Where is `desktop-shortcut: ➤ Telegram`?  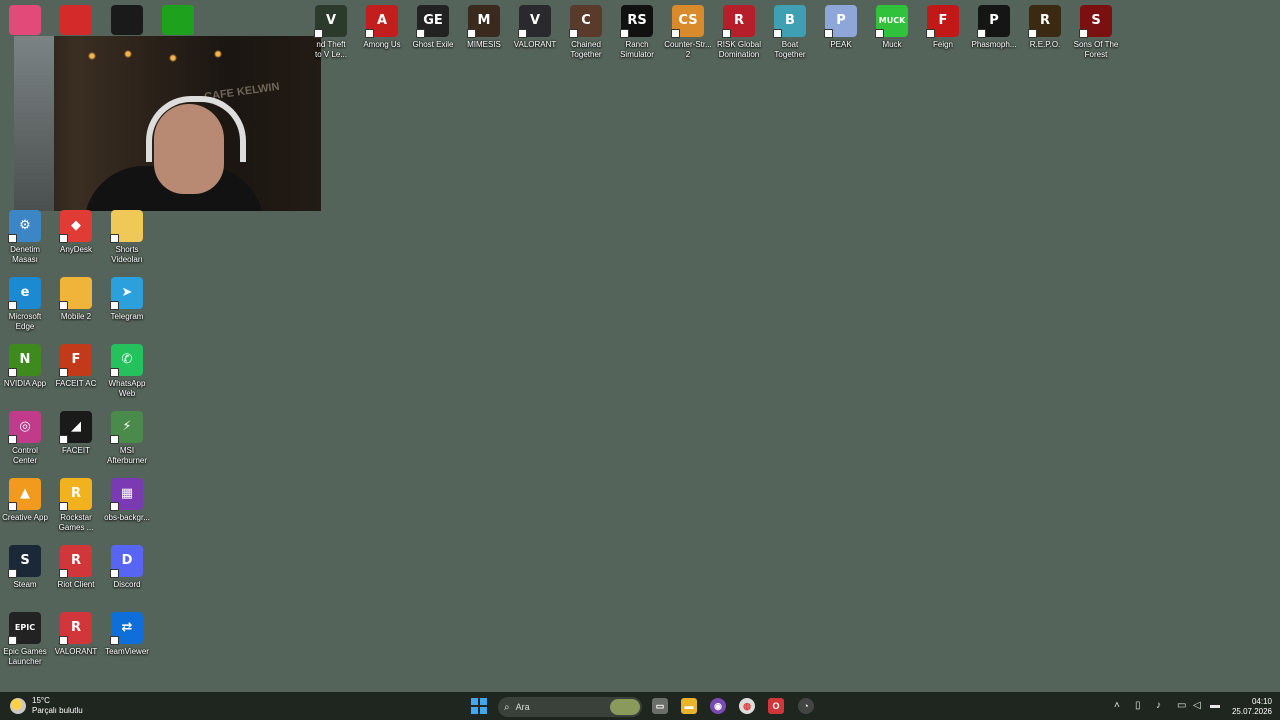
desktop-shortcut: ➤ Telegram is located at coordinates (127, 299).